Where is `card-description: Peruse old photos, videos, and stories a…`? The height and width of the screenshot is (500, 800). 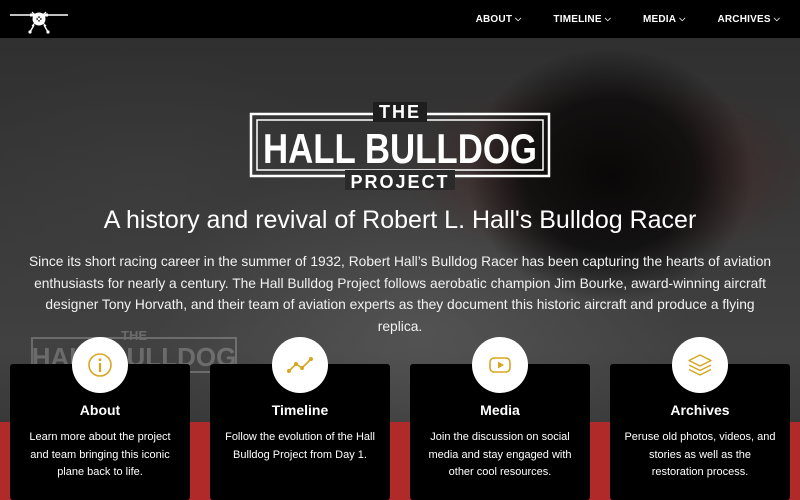
card-description: Peruse old photos, videos, and stories a… is located at coordinates (700, 454).